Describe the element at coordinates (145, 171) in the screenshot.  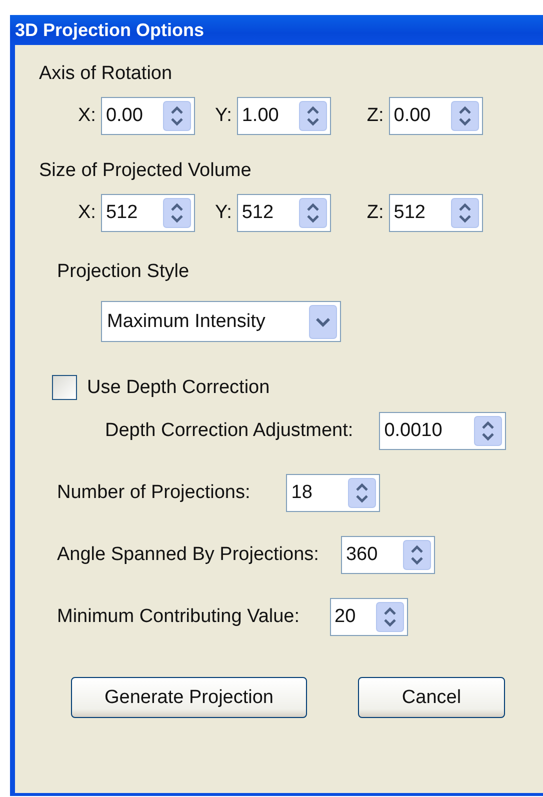
I see `section-label: Size of Projected Volume` at that location.